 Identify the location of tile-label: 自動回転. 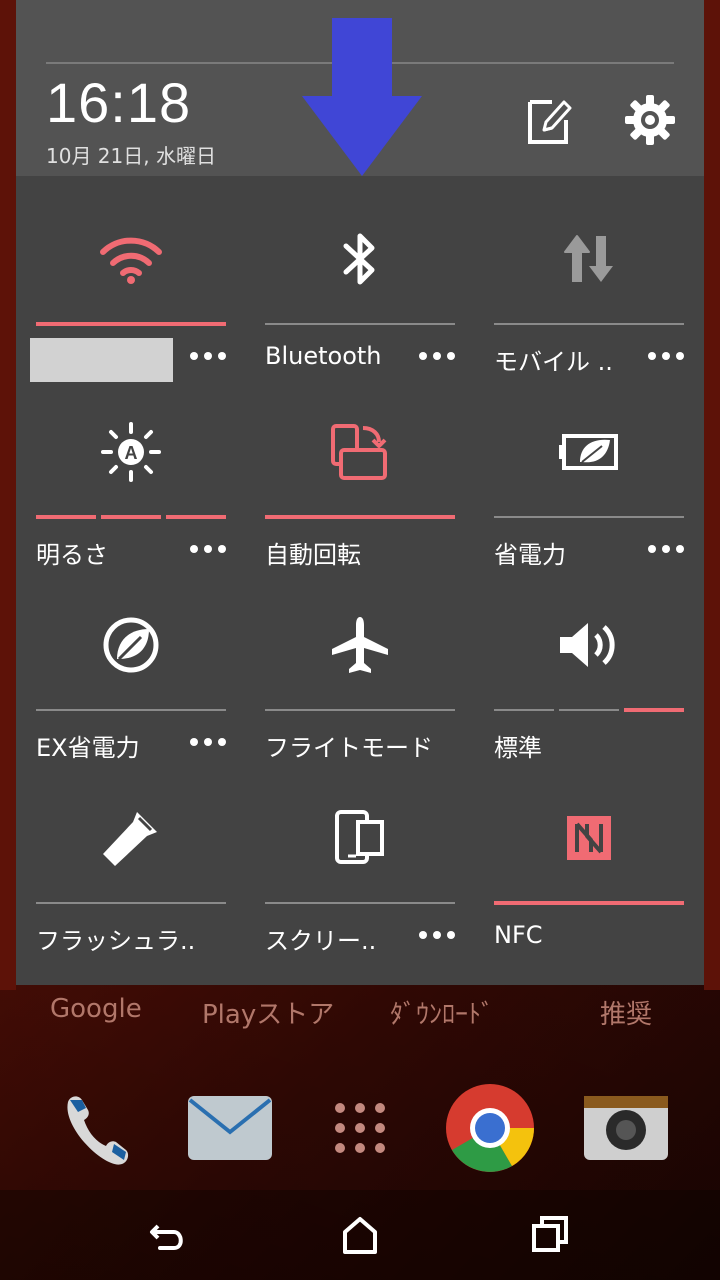
(313, 555).